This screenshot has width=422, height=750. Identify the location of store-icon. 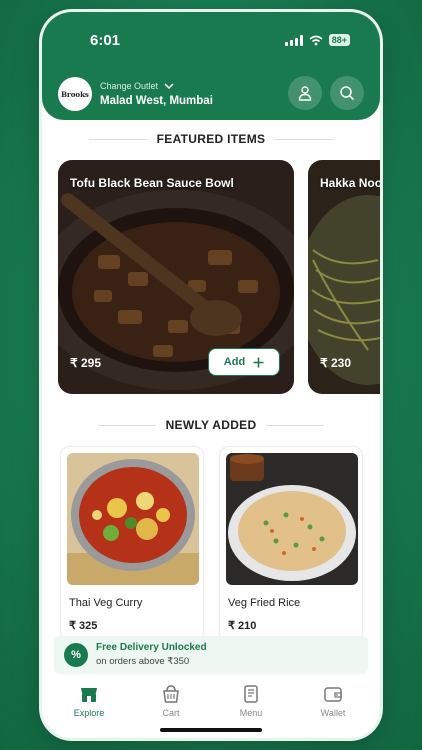
(89, 695).